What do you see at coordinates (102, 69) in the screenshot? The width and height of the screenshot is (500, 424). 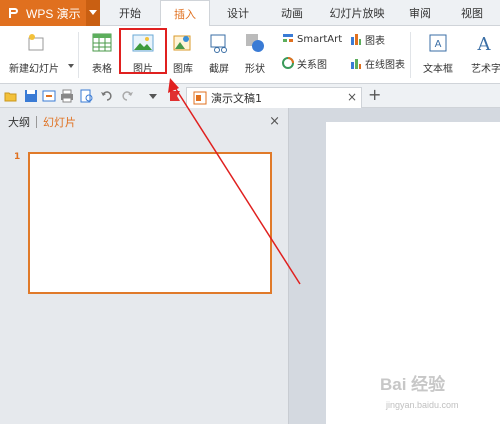 I see `table-label: 表格` at bounding box center [102, 69].